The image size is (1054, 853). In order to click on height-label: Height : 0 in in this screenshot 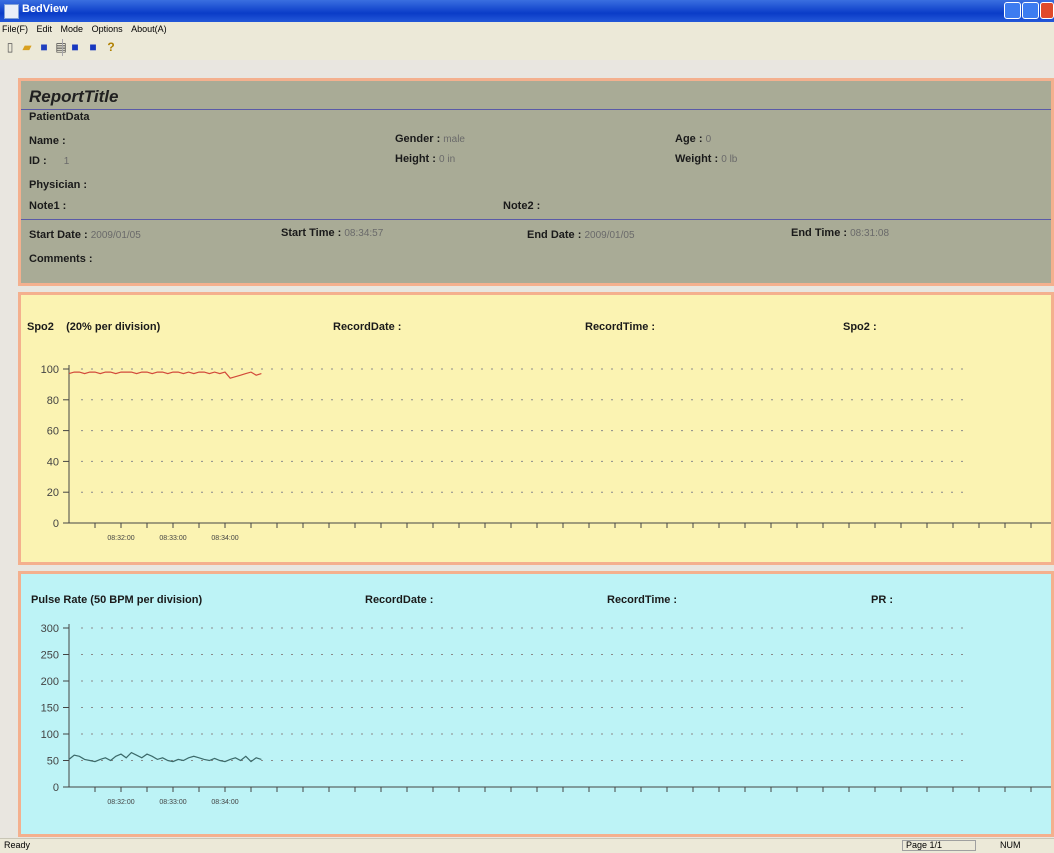, I will do `click(425, 159)`.